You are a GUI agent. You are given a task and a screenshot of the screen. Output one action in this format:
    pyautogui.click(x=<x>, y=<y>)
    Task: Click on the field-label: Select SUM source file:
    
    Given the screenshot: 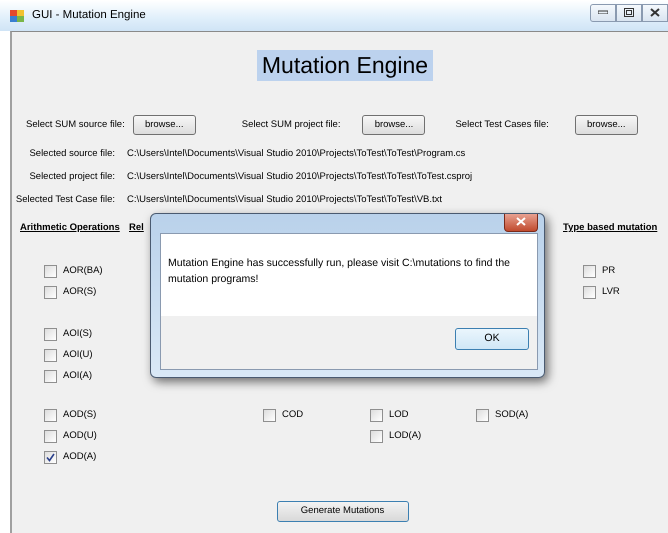 What is the action you would take?
    pyautogui.click(x=75, y=125)
    